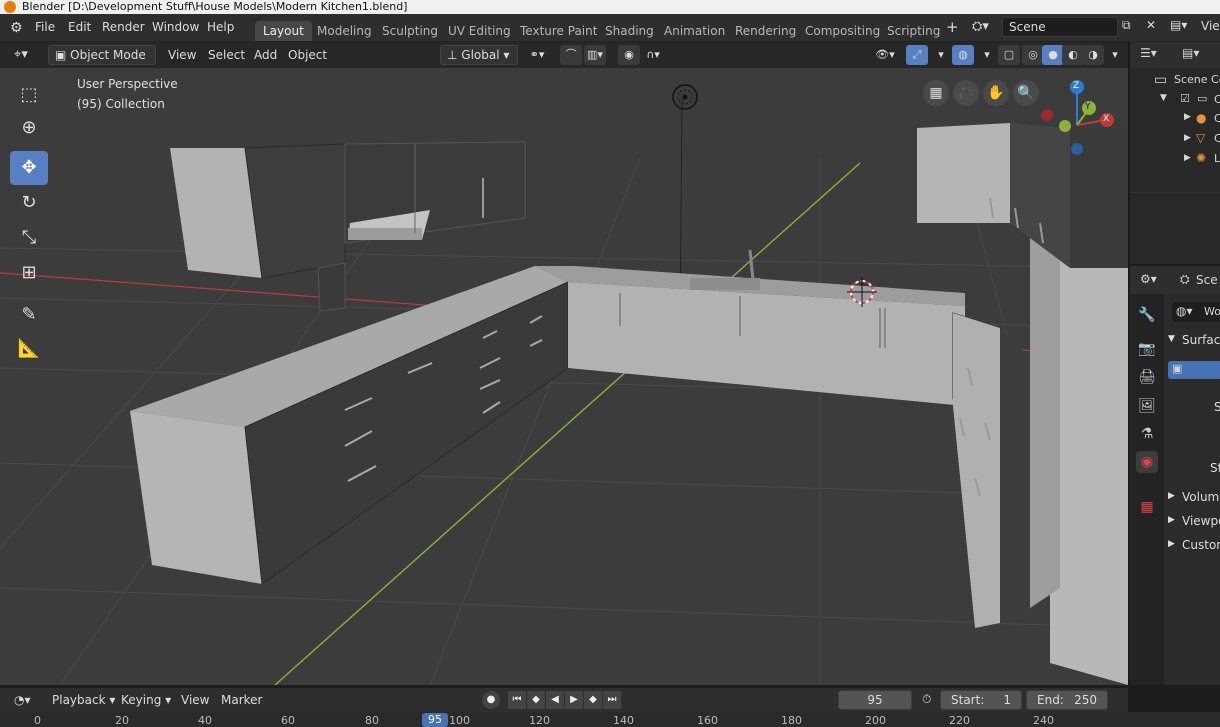 This screenshot has width=1220, height=727. Describe the element at coordinates (479, 55) in the screenshot. I see `orientation-selector: ⊥ Global ▾` at that location.